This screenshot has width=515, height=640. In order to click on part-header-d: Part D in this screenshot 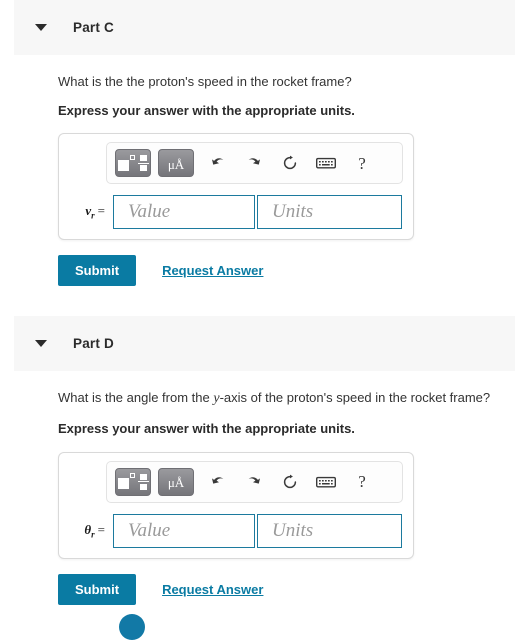, I will do `click(264, 344)`.